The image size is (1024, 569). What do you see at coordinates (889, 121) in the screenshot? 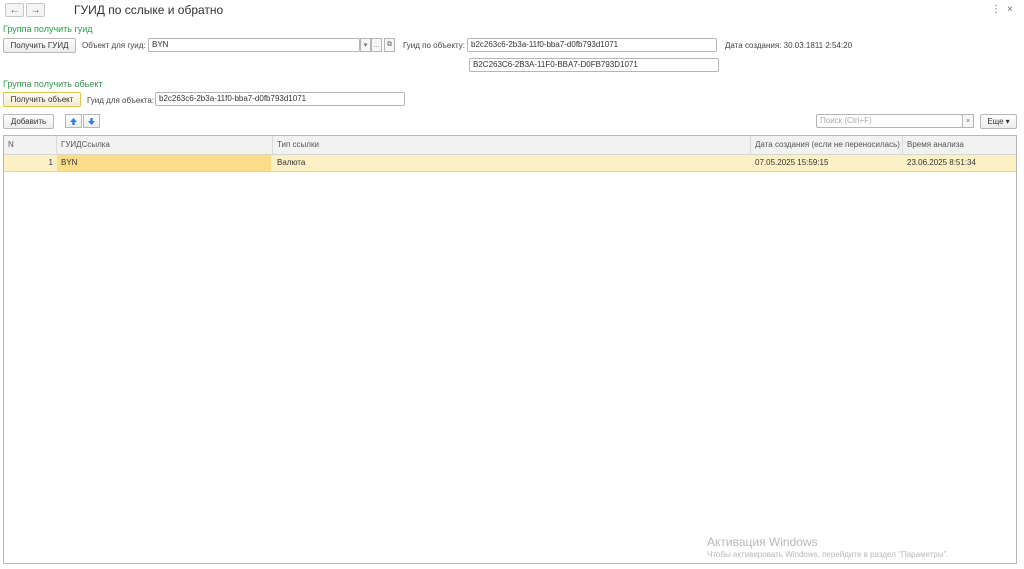
I see `search-input: Поиск (Ctrl+F)` at bounding box center [889, 121].